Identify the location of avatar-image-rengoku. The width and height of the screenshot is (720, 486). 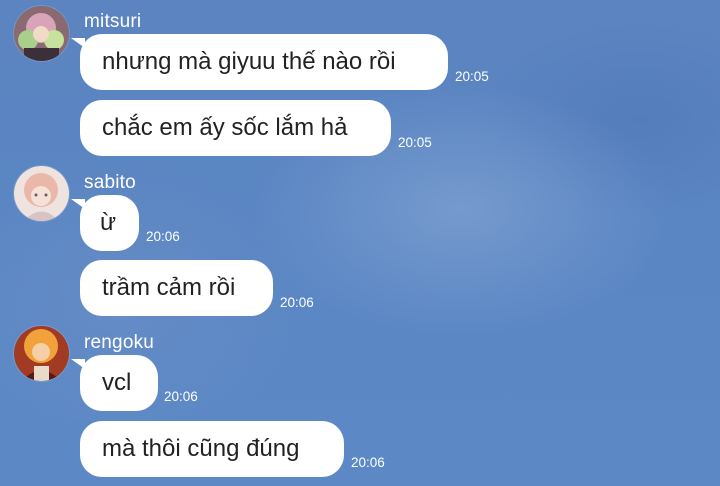
(41, 353).